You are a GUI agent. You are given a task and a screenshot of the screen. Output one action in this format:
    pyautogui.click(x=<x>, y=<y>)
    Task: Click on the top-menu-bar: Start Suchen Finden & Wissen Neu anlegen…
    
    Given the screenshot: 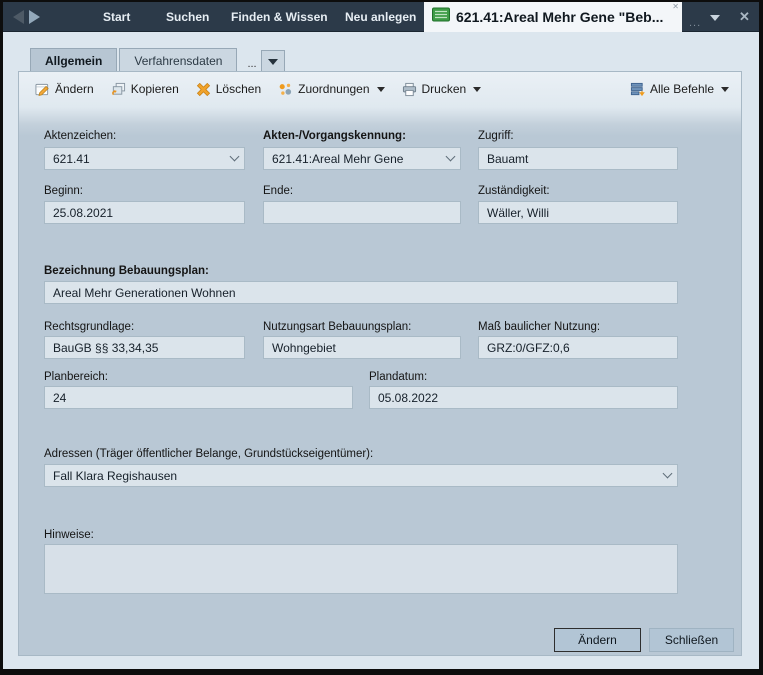 What is the action you would take?
    pyautogui.click(x=381, y=17)
    